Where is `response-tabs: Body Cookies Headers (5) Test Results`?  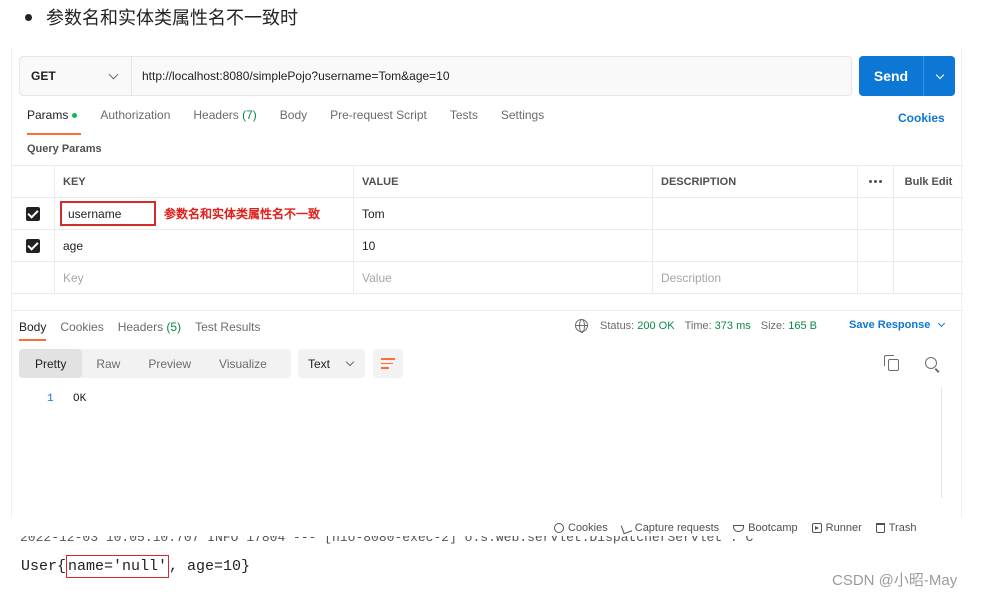 response-tabs: Body Cookies Headers (5) Test Results is located at coordinates (146, 330).